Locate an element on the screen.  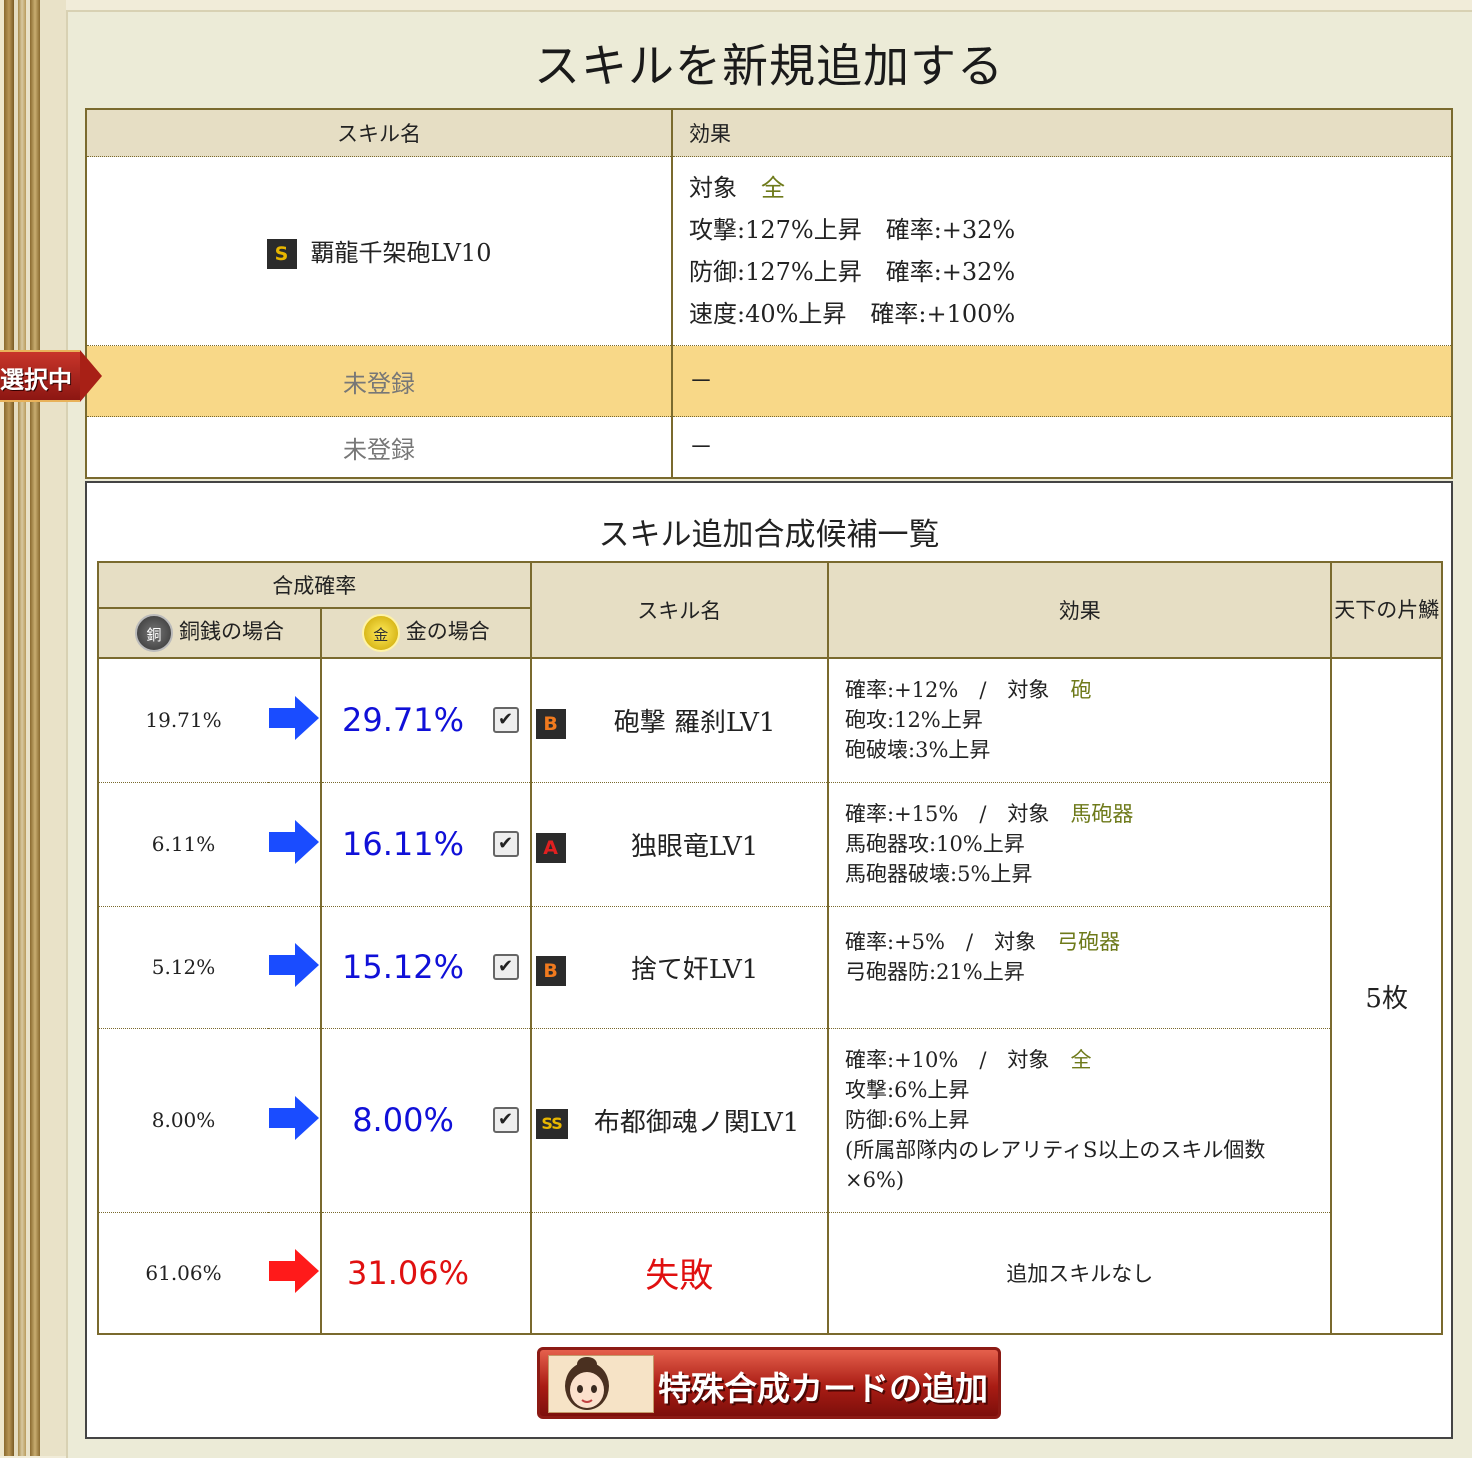
copper-rate: 19.71% is located at coordinates (183, 720).